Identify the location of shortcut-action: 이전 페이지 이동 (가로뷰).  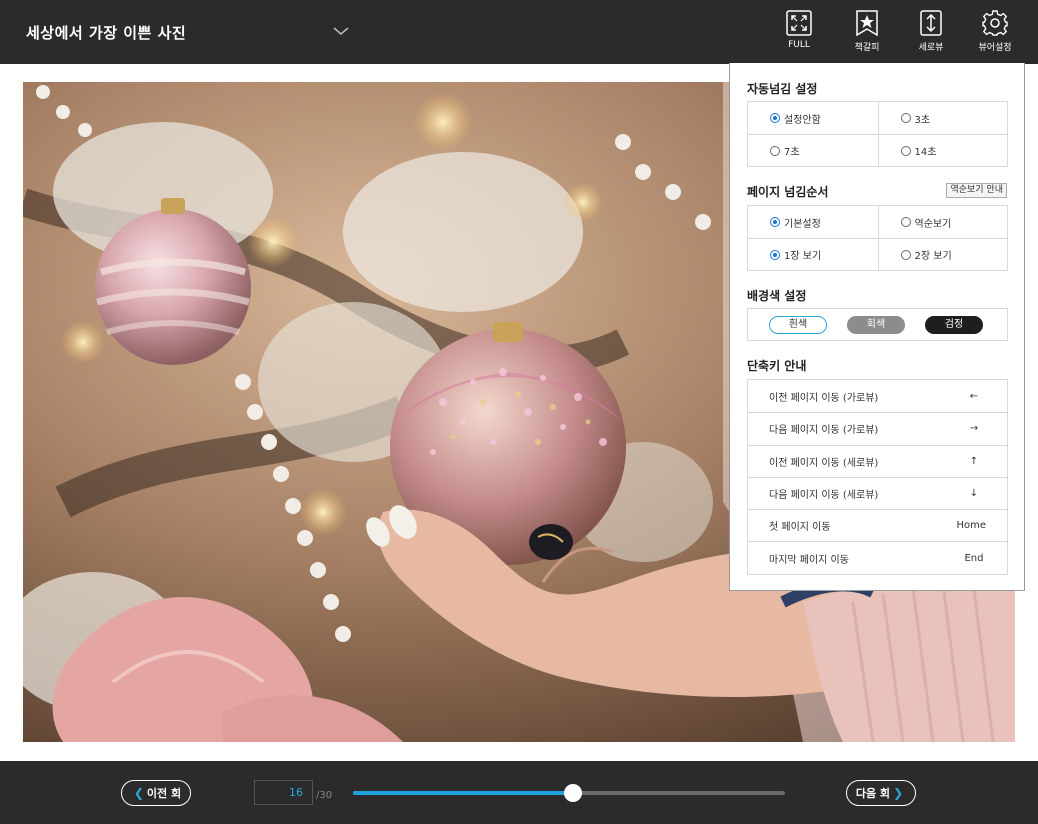
(824, 398).